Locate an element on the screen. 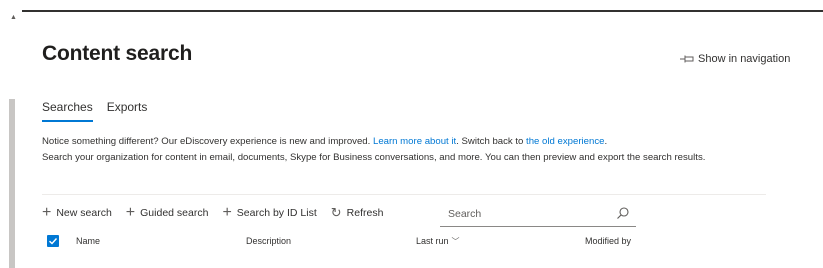 The image size is (823, 268). scroll-up-icon: ▲ is located at coordinates (13, 17).